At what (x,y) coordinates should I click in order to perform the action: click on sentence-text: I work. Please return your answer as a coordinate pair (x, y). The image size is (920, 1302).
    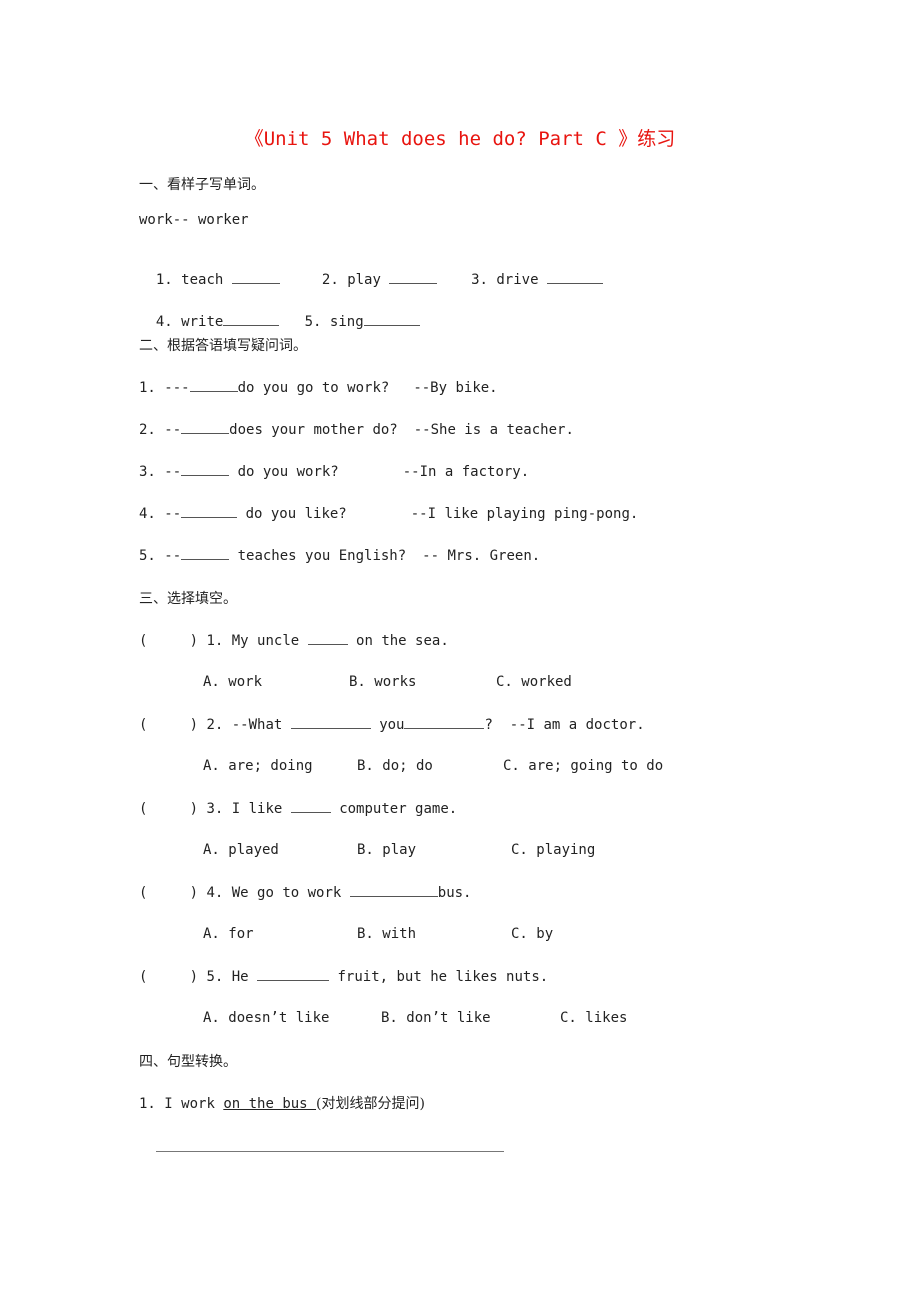
    Looking at the image, I should click on (194, 1104).